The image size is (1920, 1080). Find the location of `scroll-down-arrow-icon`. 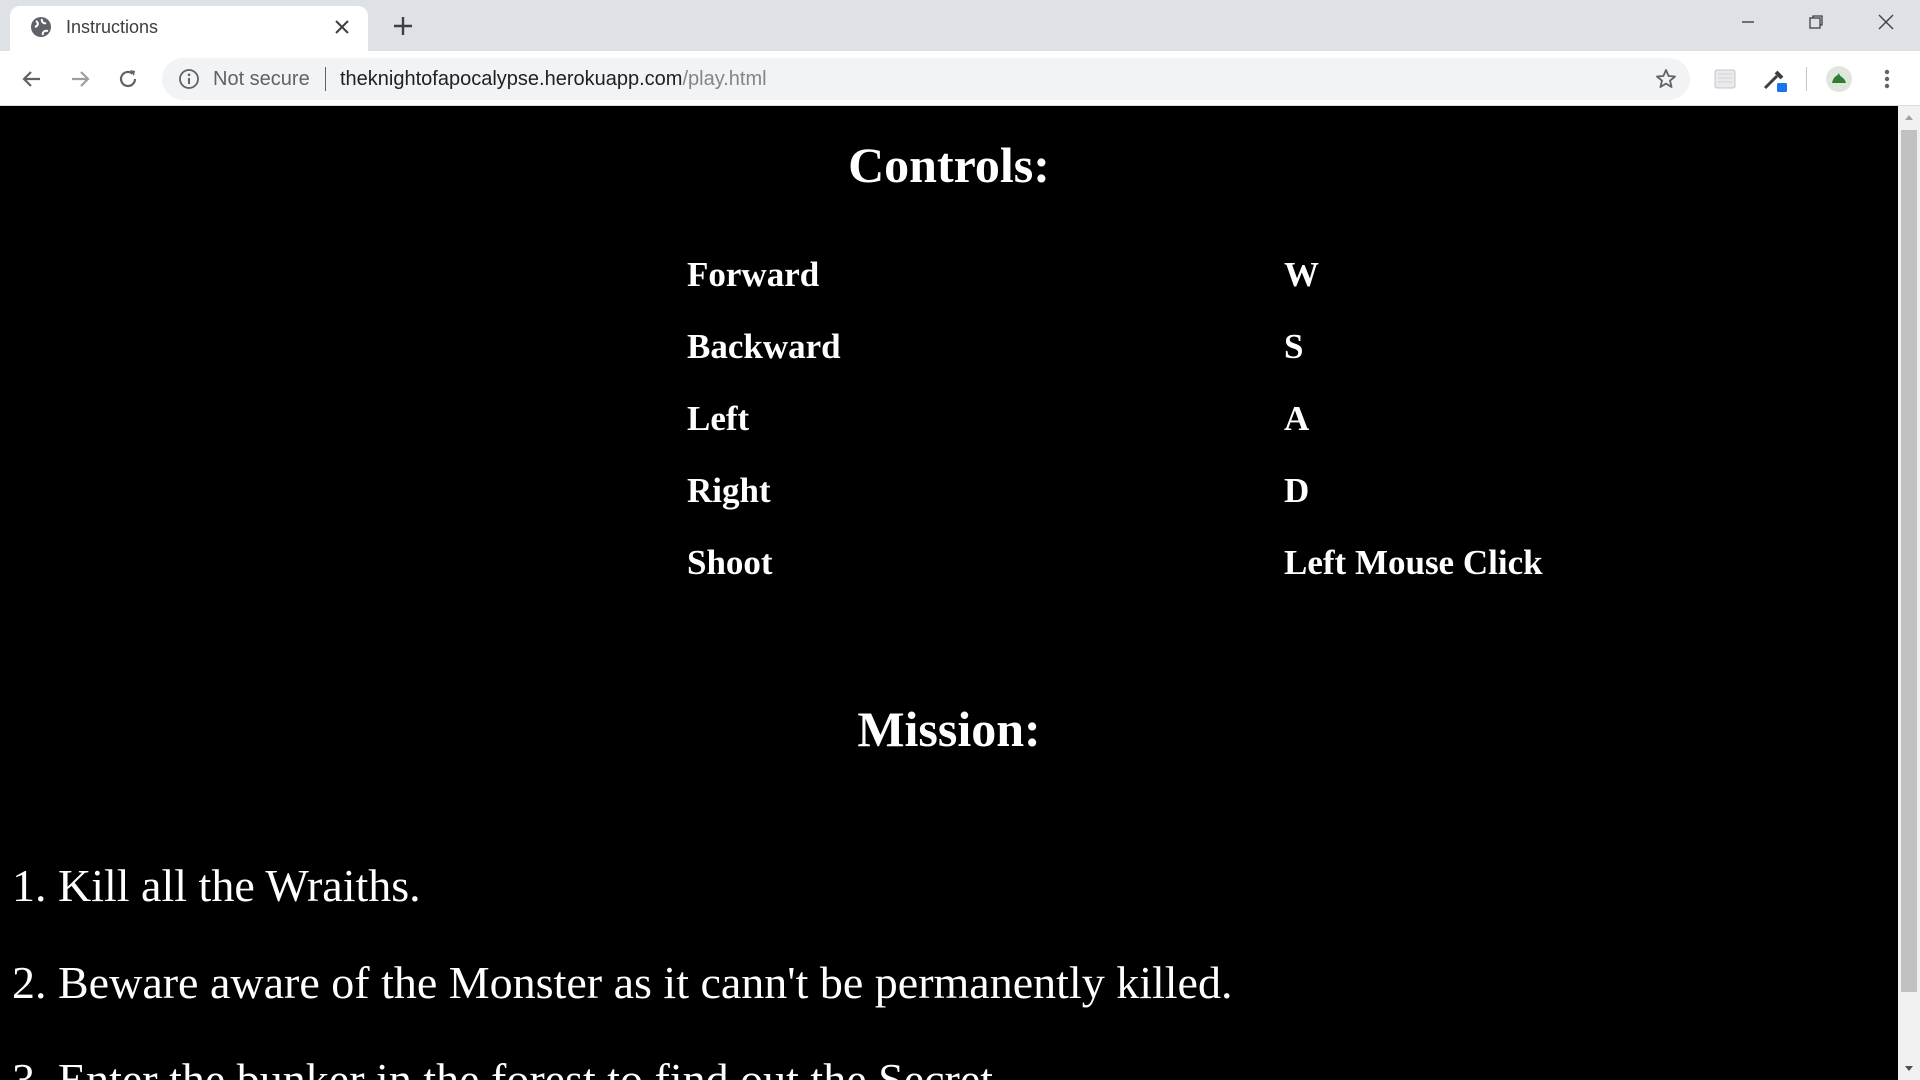

scroll-down-arrow-icon is located at coordinates (1909, 1069).